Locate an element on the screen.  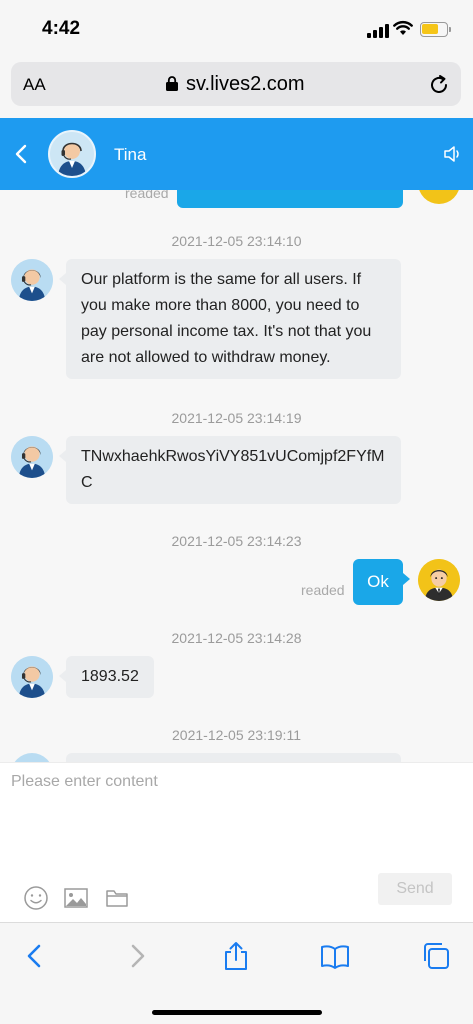
browser-toolbar is located at coordinates (236, 973).